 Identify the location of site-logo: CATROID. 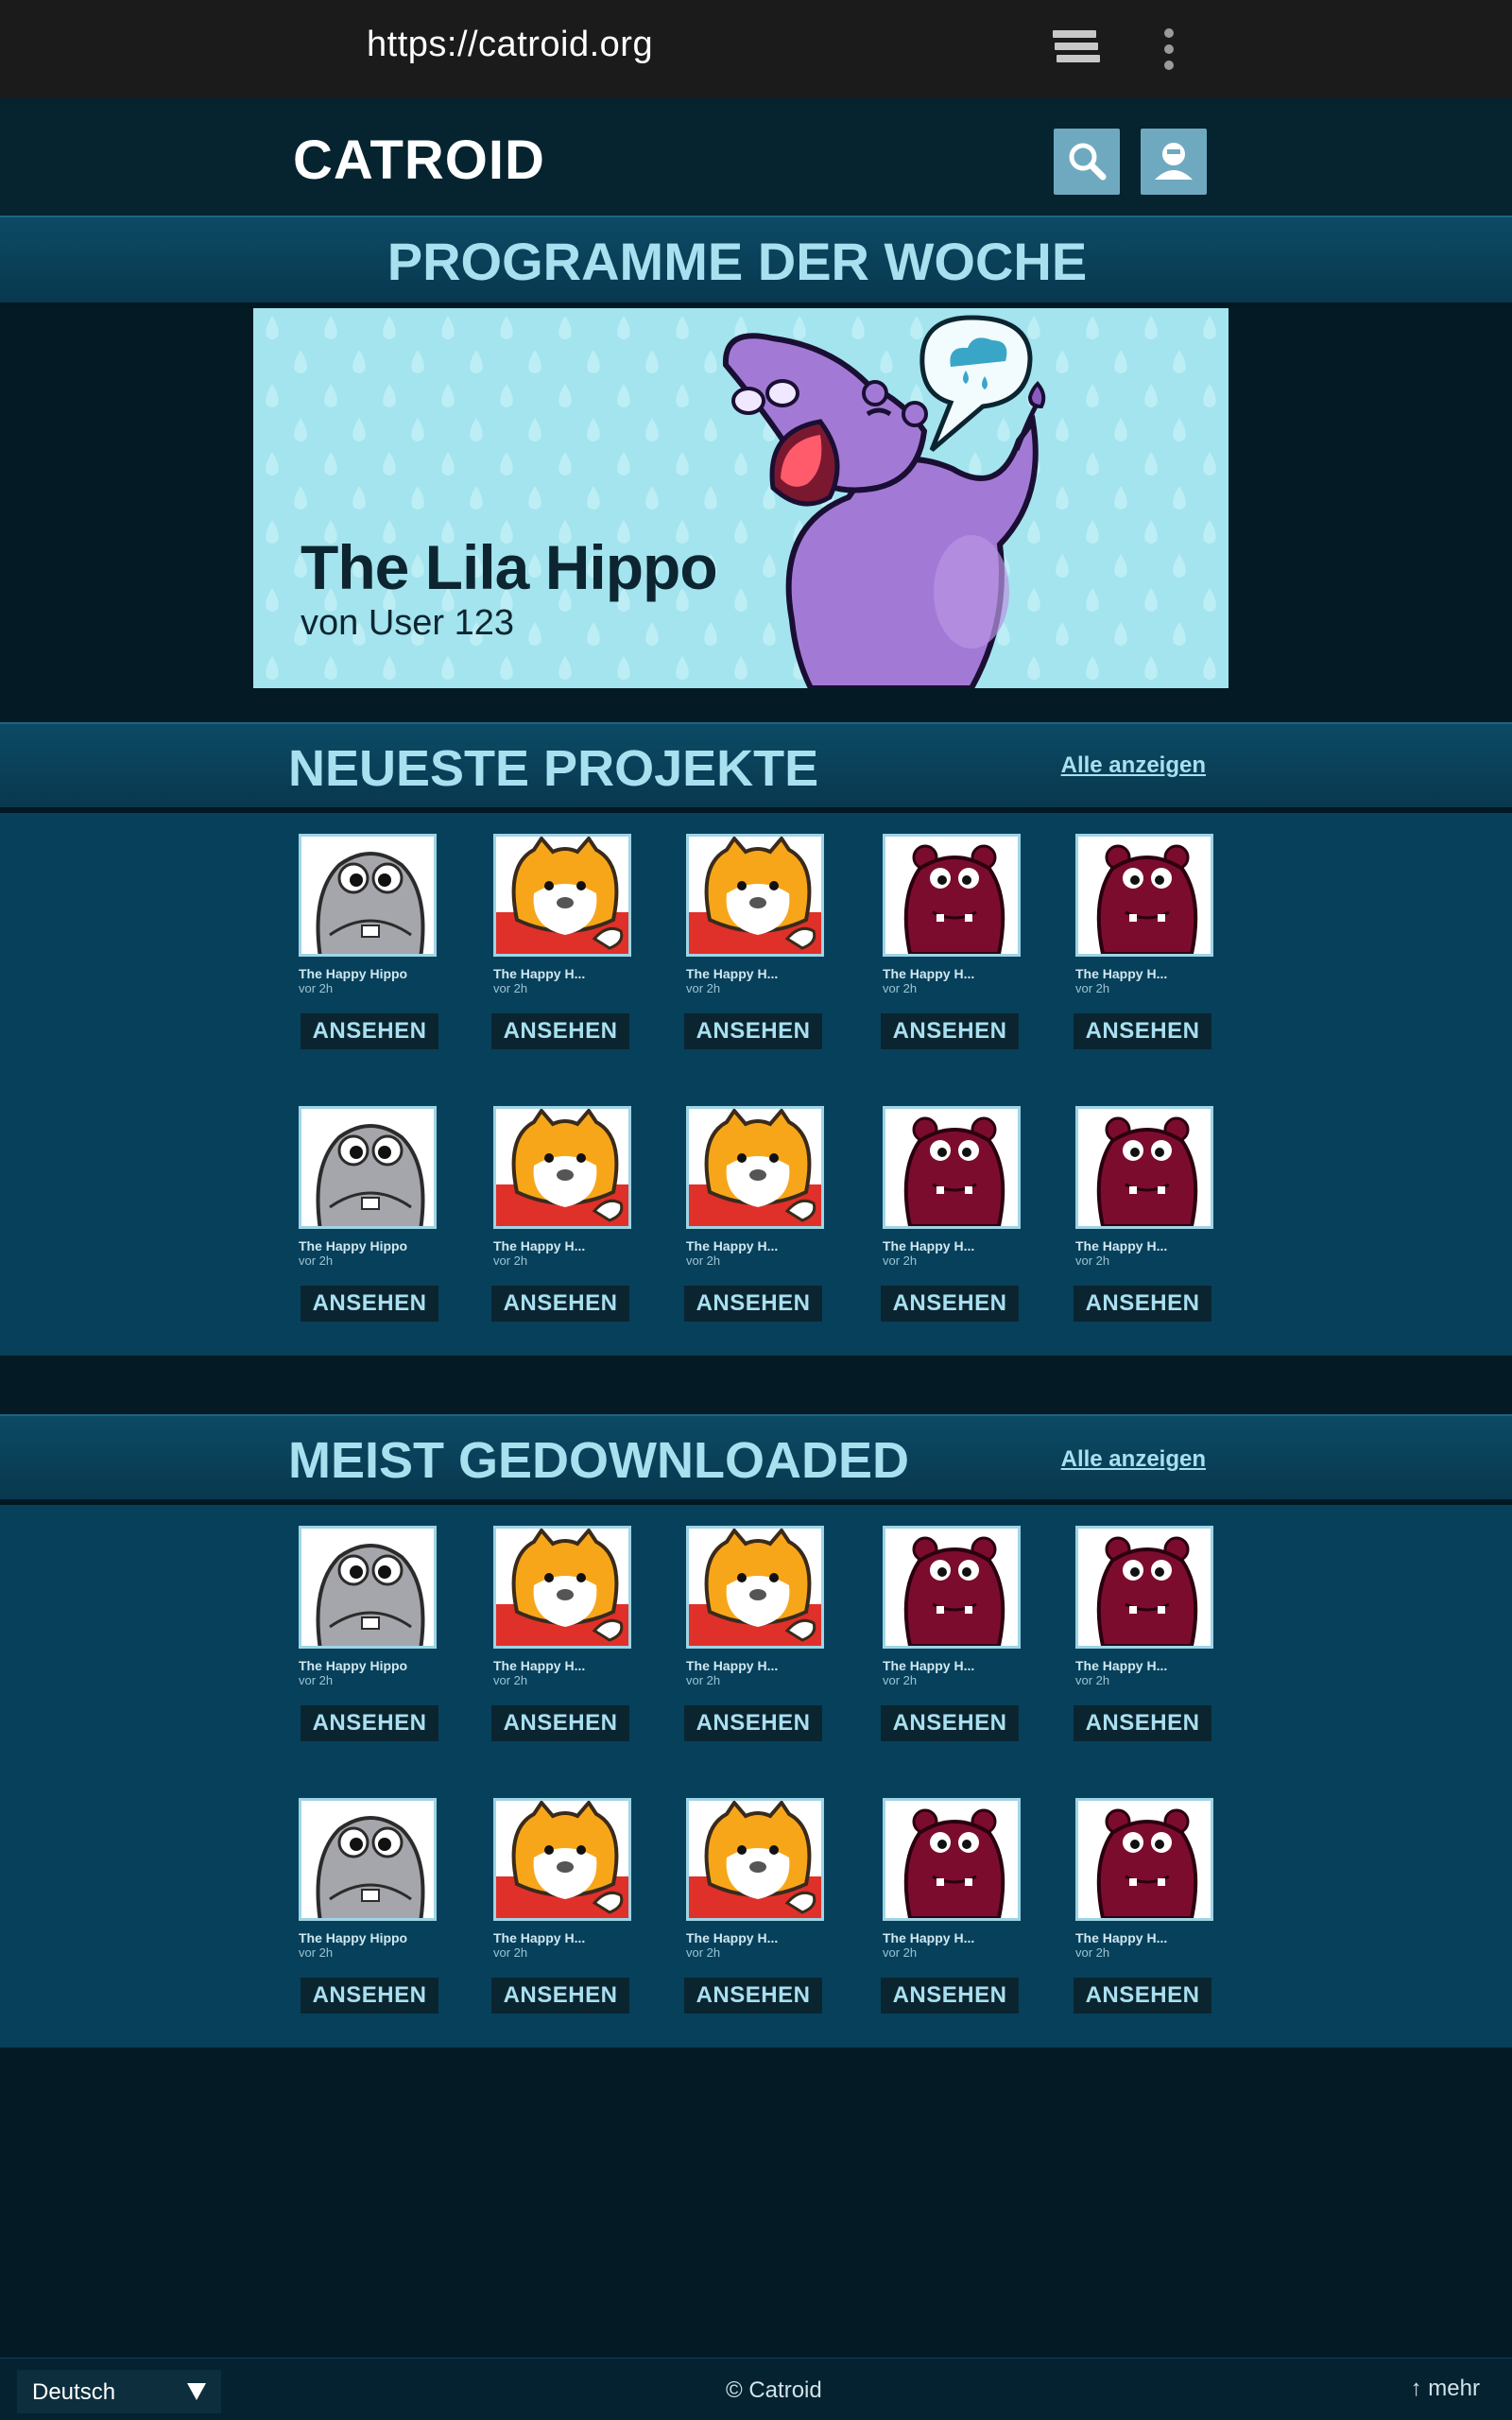
(419, 161).